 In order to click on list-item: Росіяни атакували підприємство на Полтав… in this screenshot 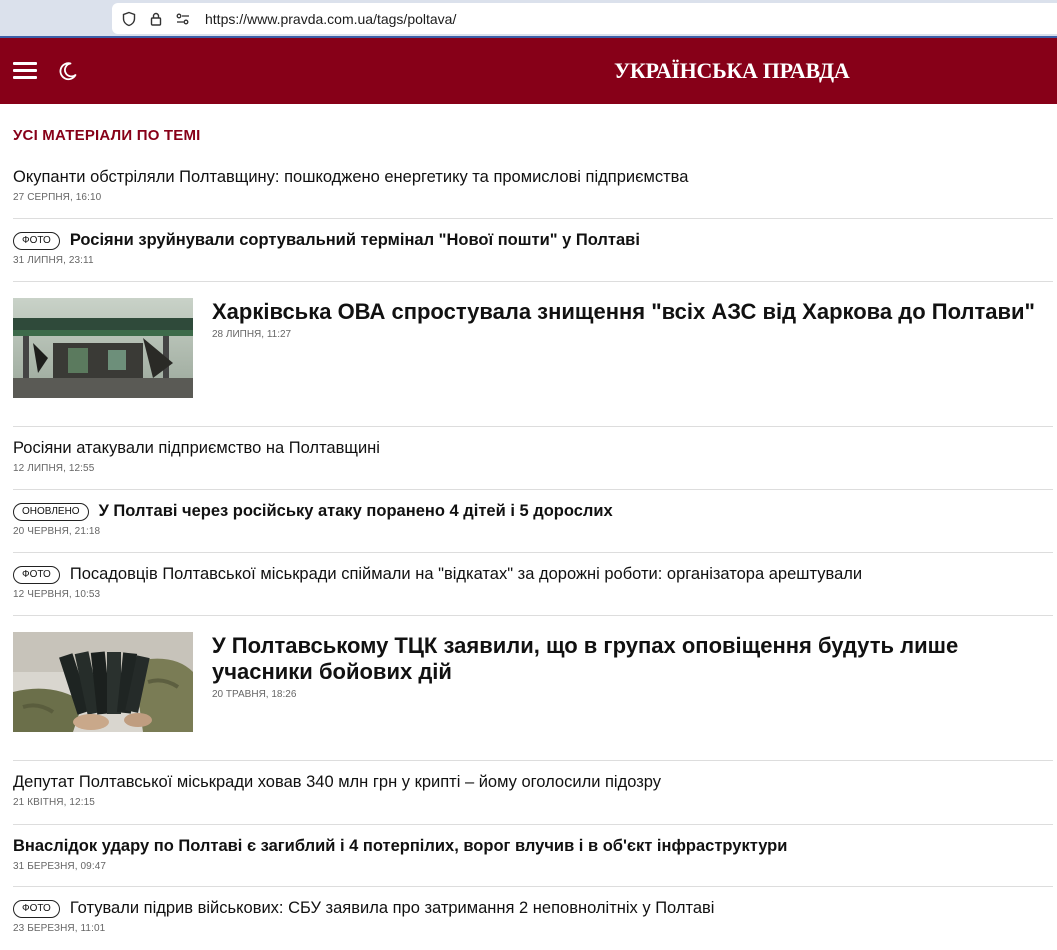, I will do `click(533, 456)`.